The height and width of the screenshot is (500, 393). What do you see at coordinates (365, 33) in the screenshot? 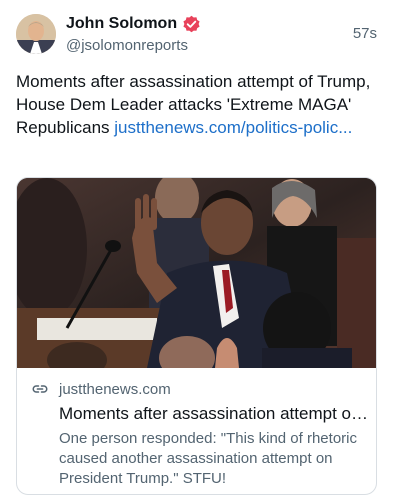
I see `post-timestamp: 57s` at bounding box center [365, 33].